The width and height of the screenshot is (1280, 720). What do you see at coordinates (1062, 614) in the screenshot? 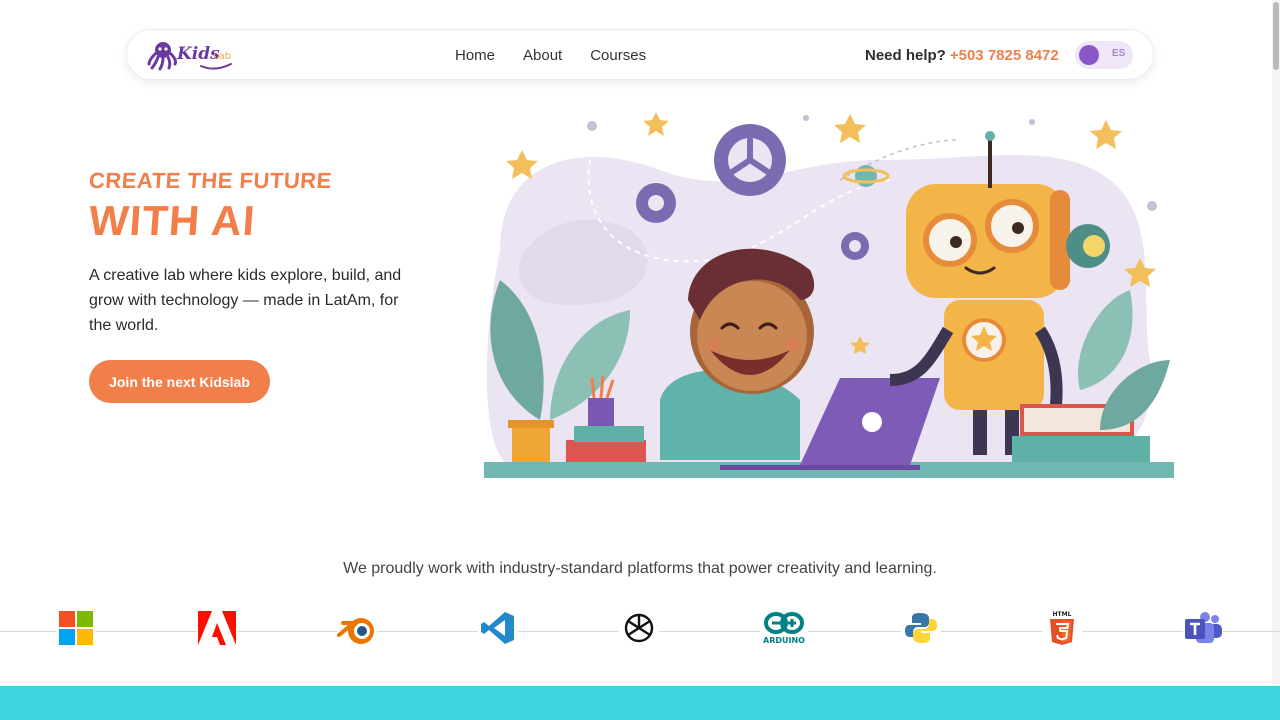
I see `html-label: HTML` at bounding box center [1062, 614].